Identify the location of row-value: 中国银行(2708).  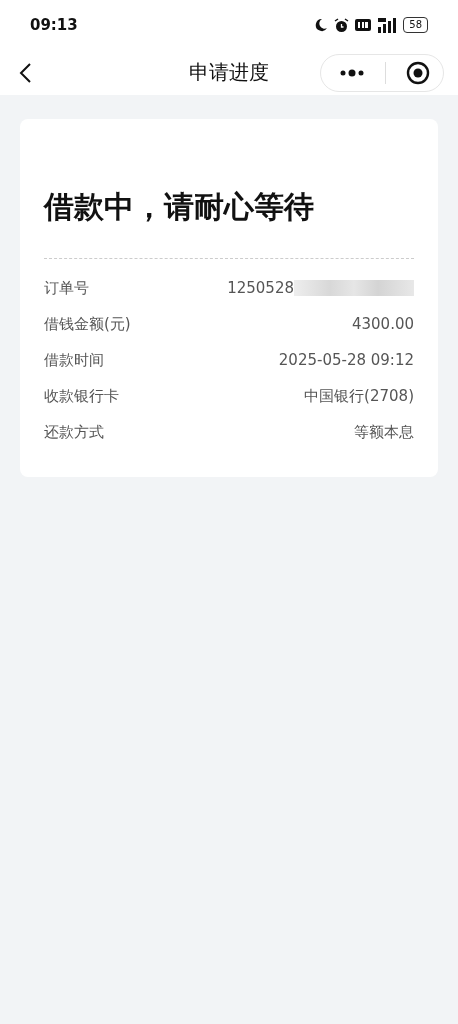
(359, 396).